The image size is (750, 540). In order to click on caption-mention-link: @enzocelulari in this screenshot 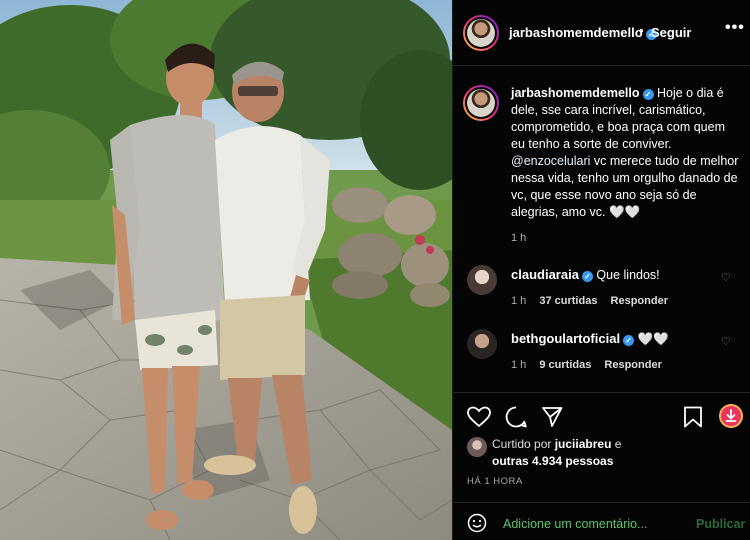, I will do `click(550, 161)`.